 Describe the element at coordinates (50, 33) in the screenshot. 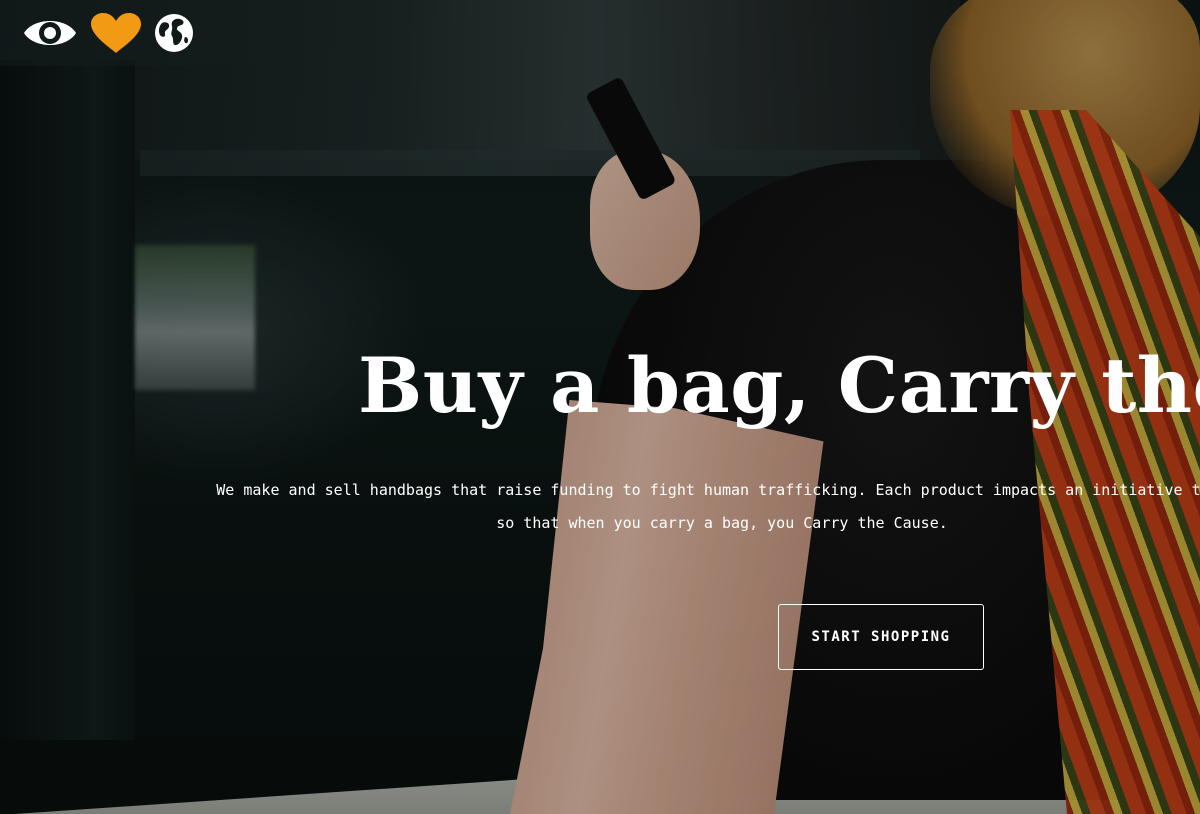

I see `eye-icon` at that location.